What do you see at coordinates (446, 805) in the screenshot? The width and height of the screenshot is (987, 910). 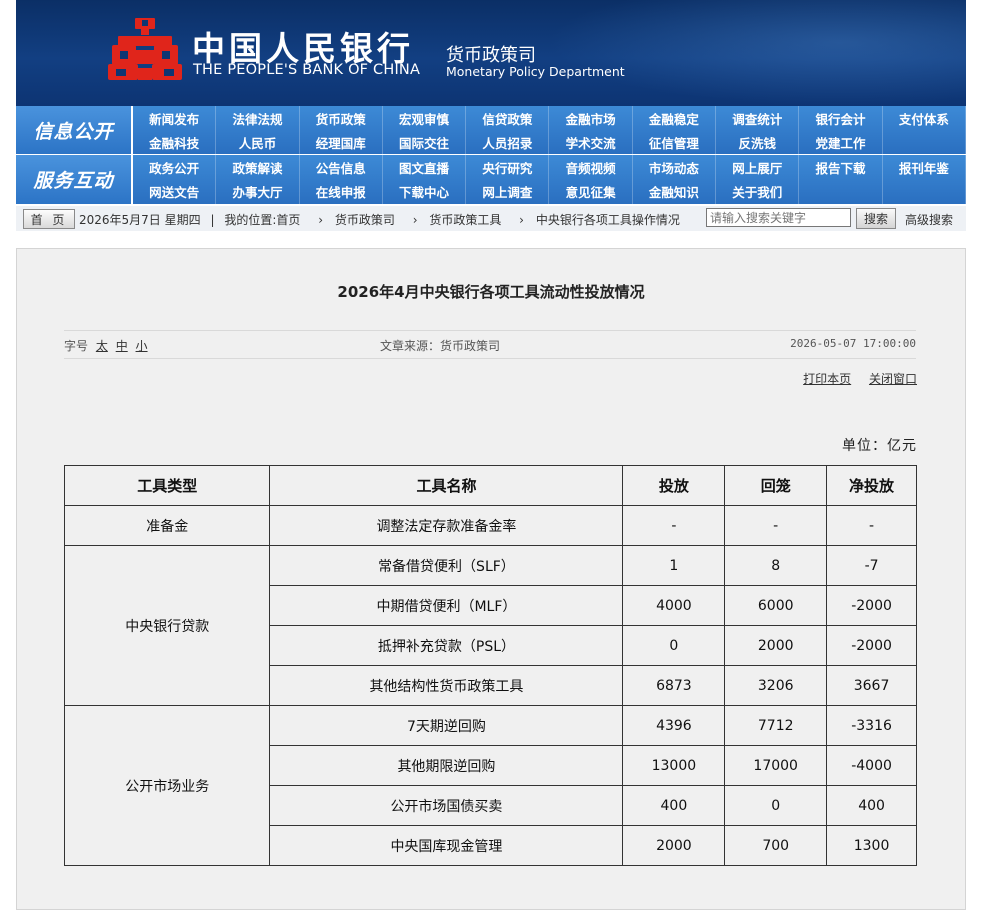 I see `tool-name-cell: 公开市场国债买卖` at bounding box center [446, 805].